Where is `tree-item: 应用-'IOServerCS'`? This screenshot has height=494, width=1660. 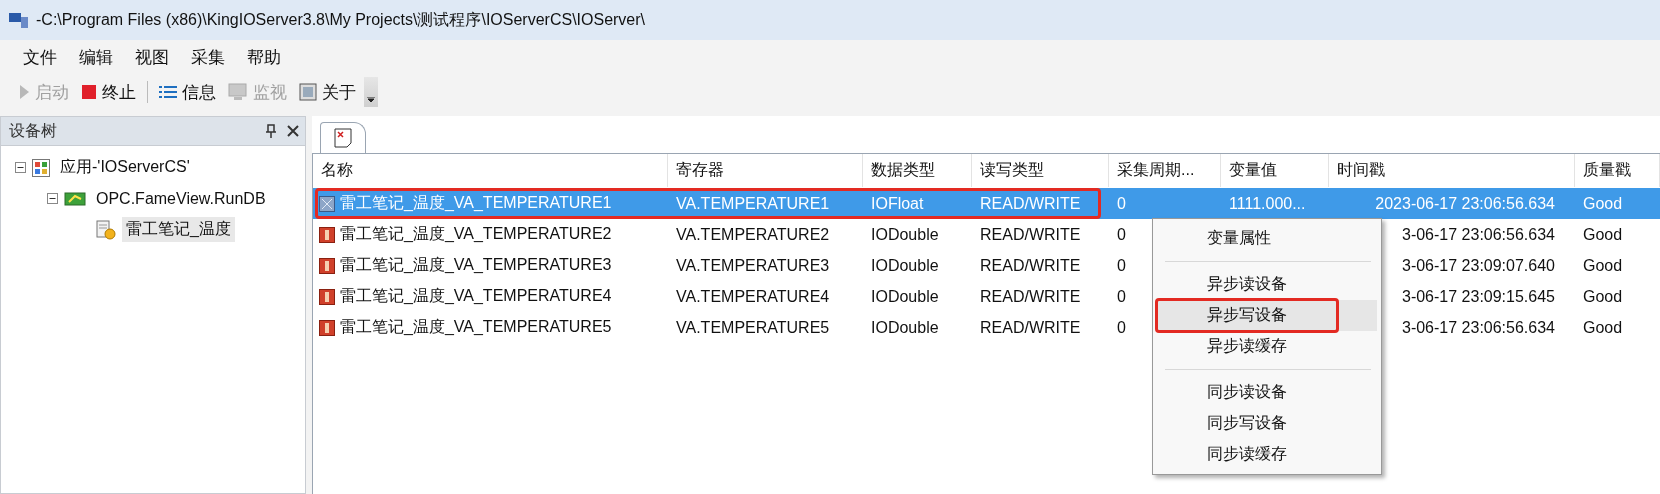
tree-item: 应用-'IOServerCS' is located at coordinates (125, 167).